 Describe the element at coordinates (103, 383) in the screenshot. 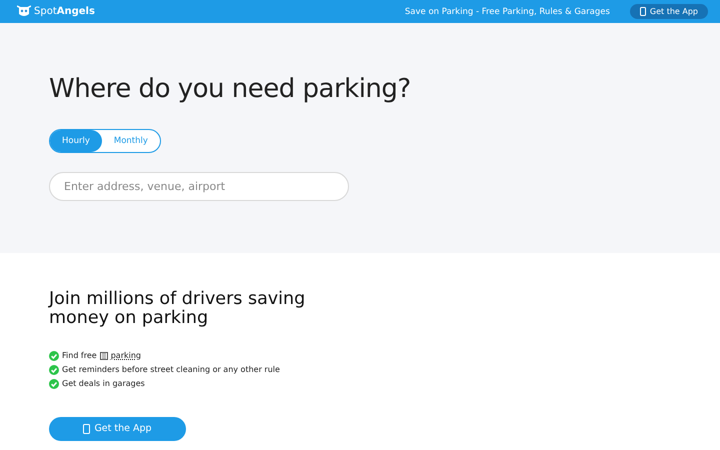

I see `feature-text: Get deals in garages` at that location.